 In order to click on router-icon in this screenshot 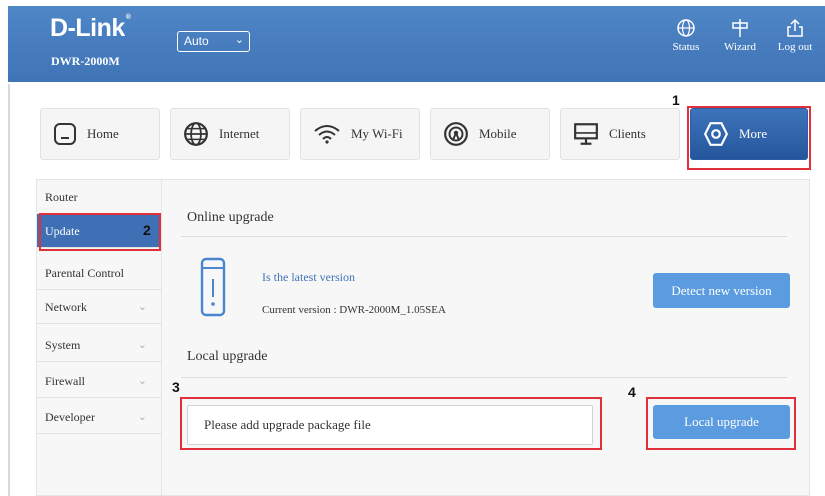, I will do `click(213, 287)`.